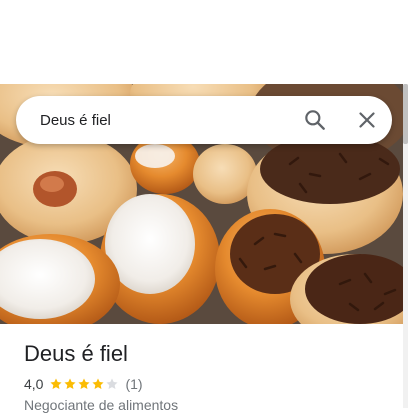 The width and height of the screenshot is (408, 413). I want to click on search-box, so click(204, 120).